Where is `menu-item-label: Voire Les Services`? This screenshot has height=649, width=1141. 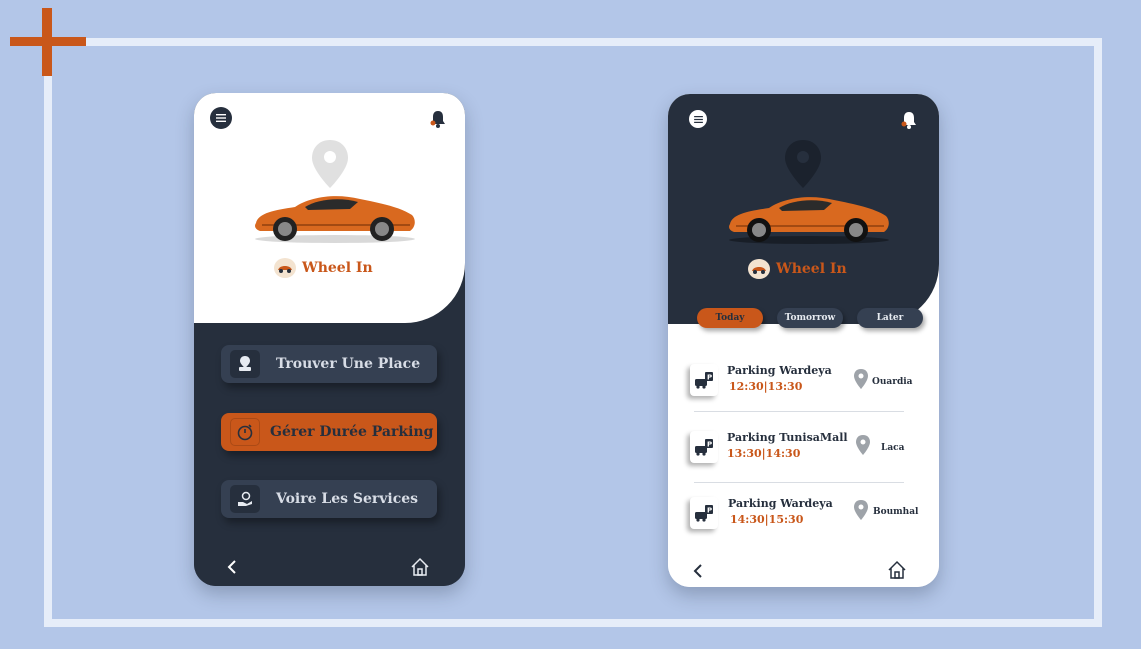 menu-item-label: Voire Les Services is located at coordinates (347, 499).